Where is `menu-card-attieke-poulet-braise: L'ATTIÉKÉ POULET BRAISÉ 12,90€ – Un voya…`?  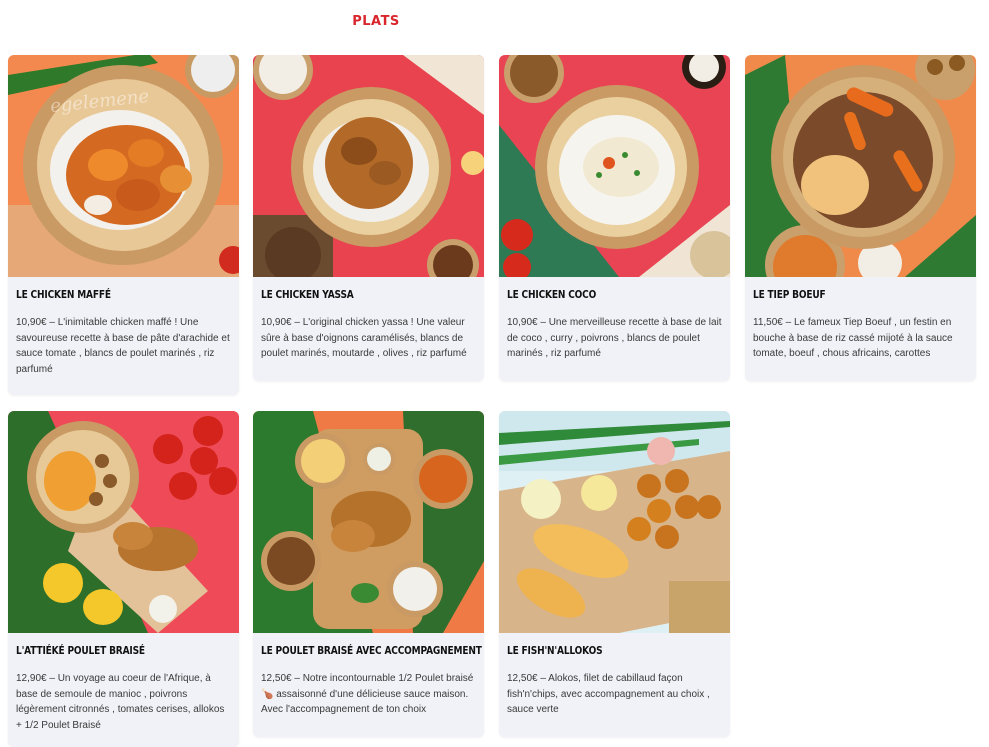
menu-card-attieke-poulet-braise: L'ATTIÉKÉ POULET BRAISÉ 12,90€ – Un voya… is located at coordinates (123, 579).